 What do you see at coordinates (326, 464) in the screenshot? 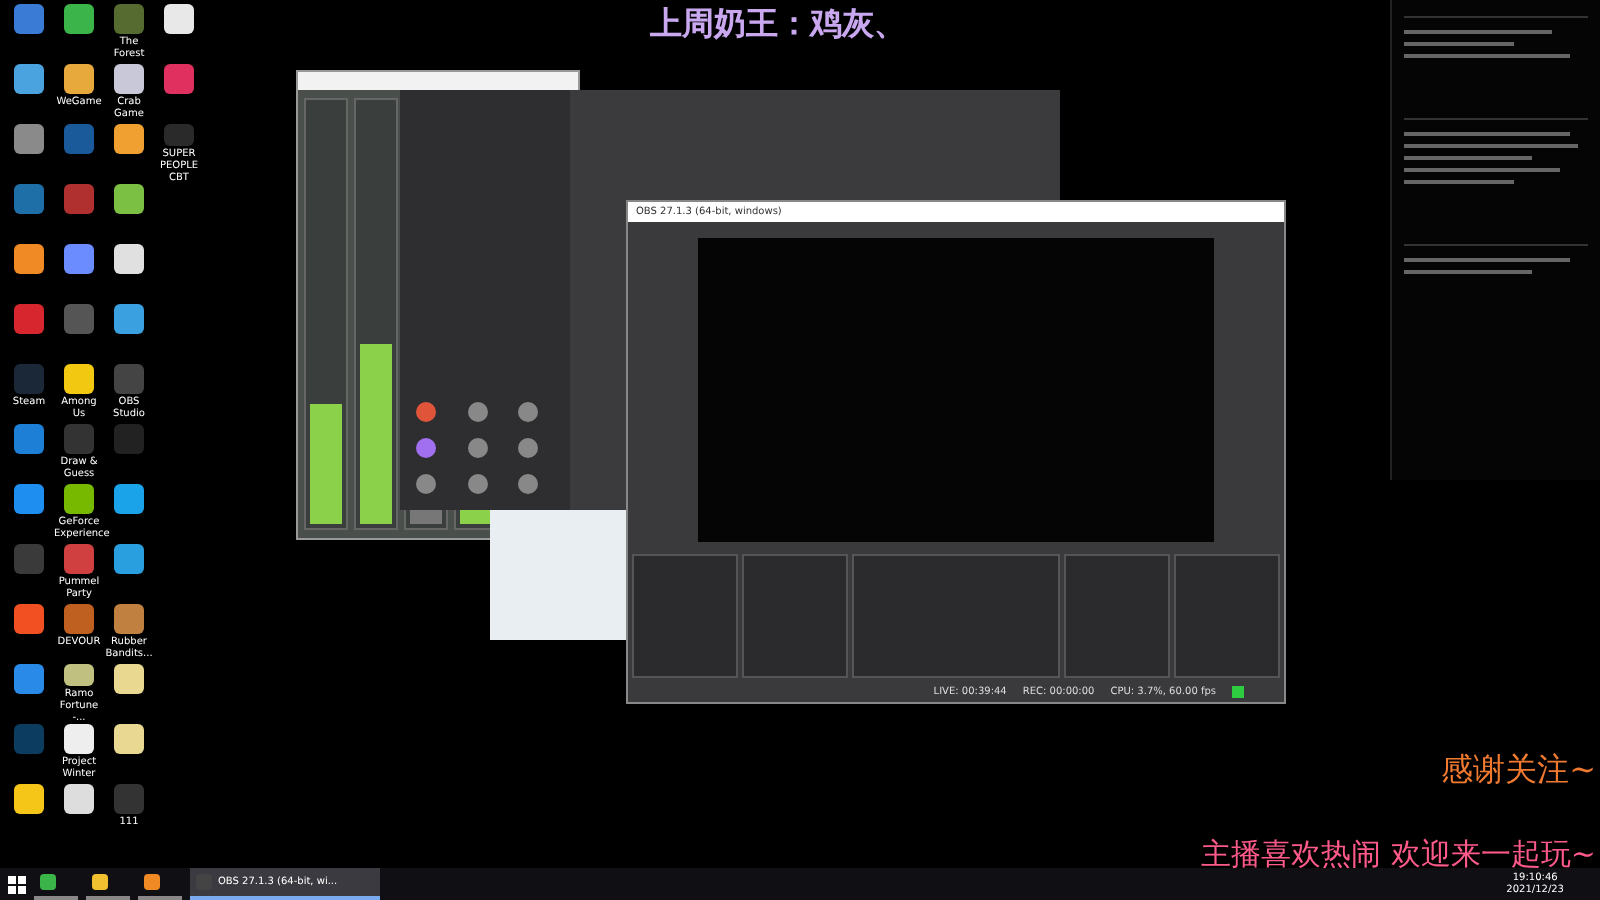
I see `fader-drawing` at bounding box center [326, 464].